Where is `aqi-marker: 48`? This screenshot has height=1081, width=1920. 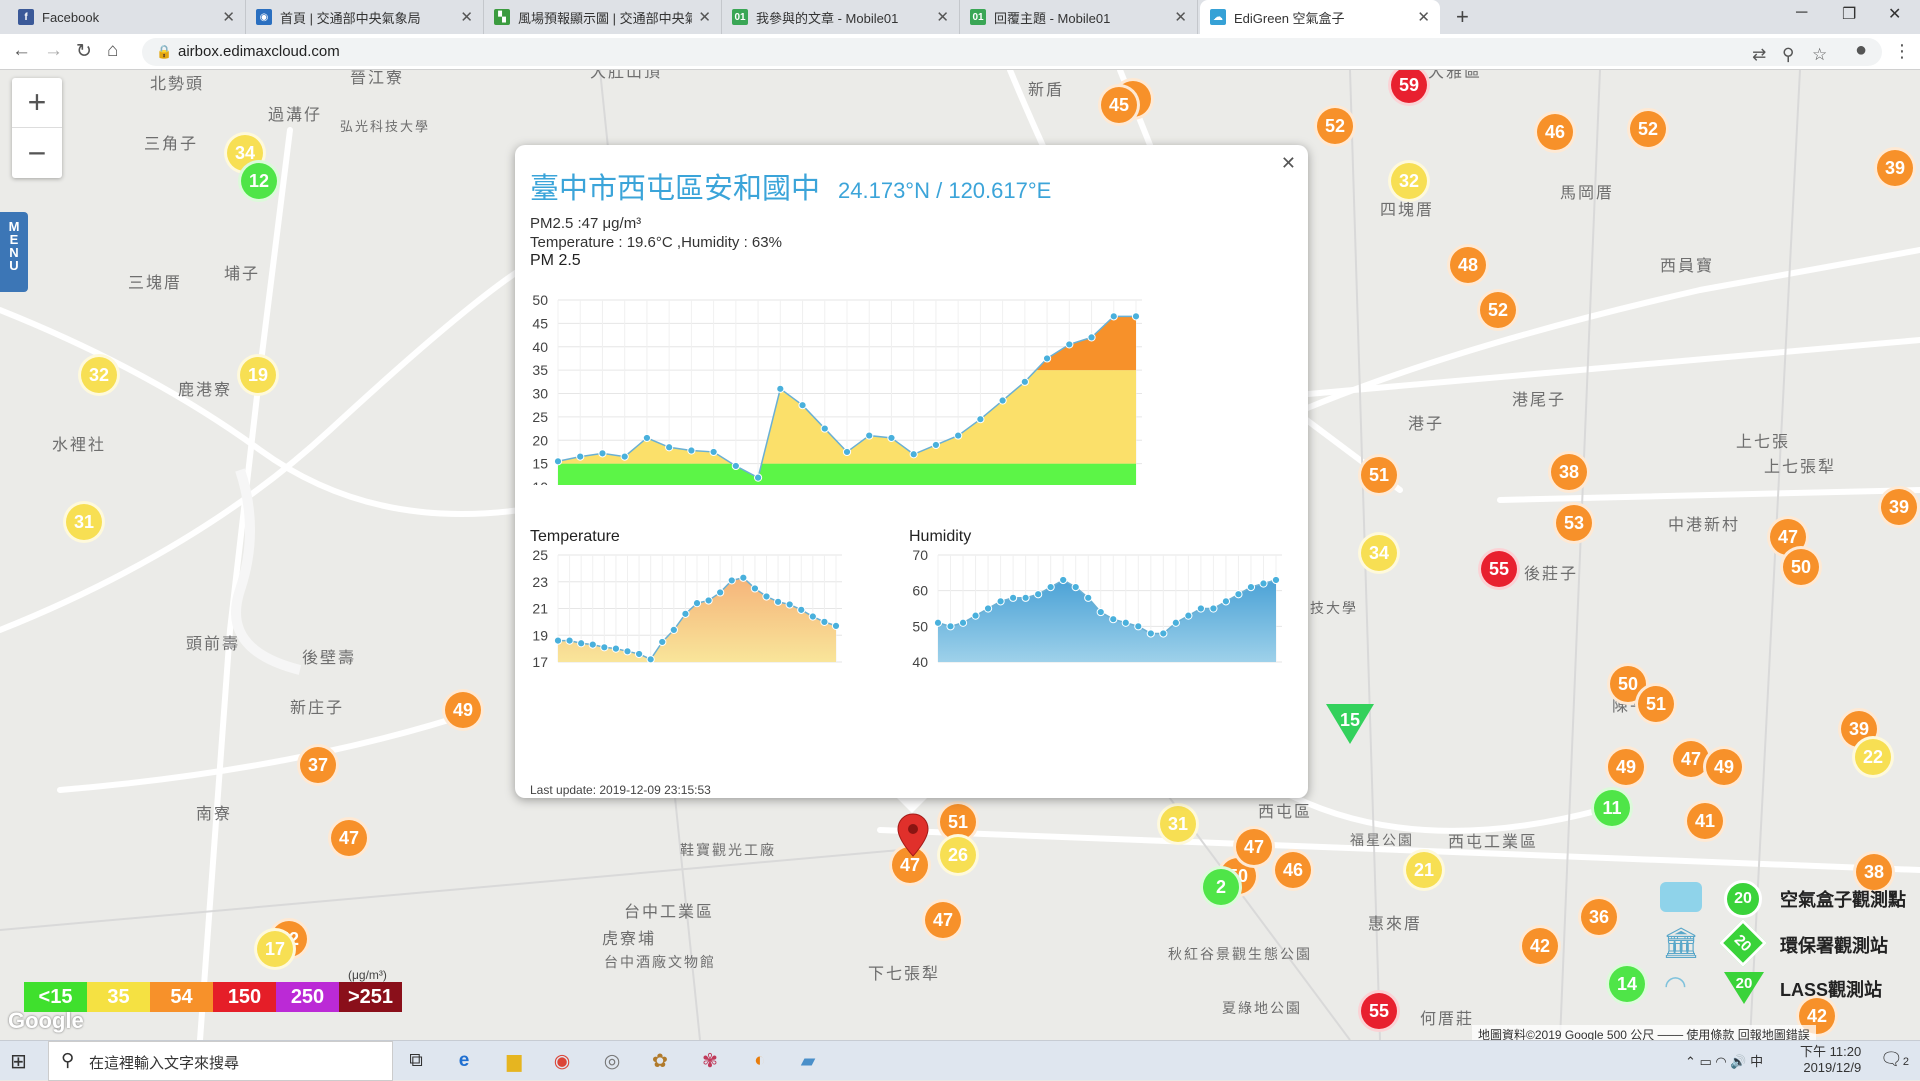 aqi-marker: 48 is located at coordinates (1468, 265).